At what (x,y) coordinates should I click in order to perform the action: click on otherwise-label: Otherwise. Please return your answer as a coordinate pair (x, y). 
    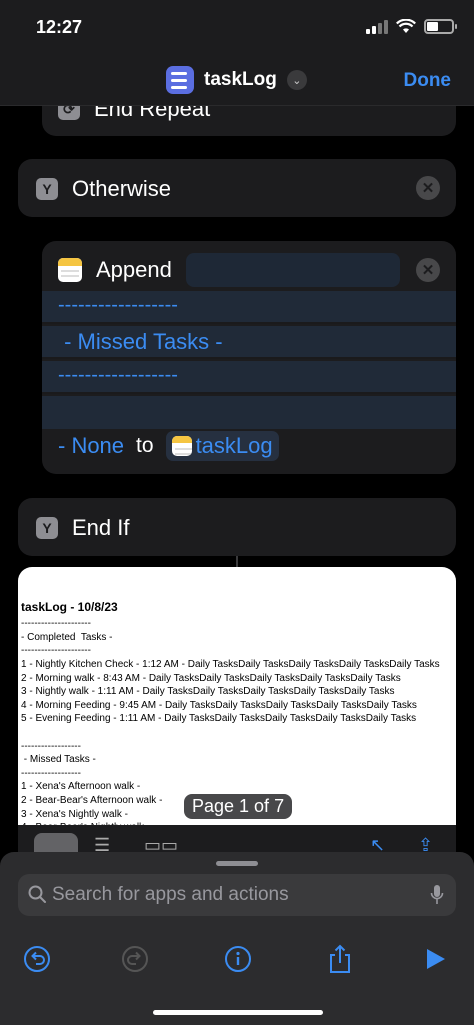
    Looking at the image, I should click on (122, 188).